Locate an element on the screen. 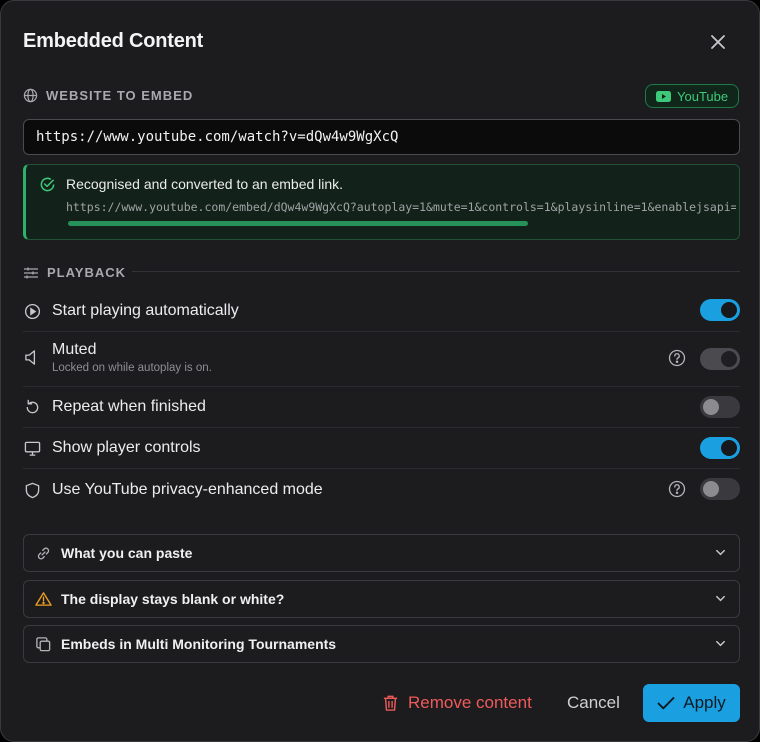 The width and height of the screenshot is (760, 742). monitor-icon is located at coordinates (32, 448).